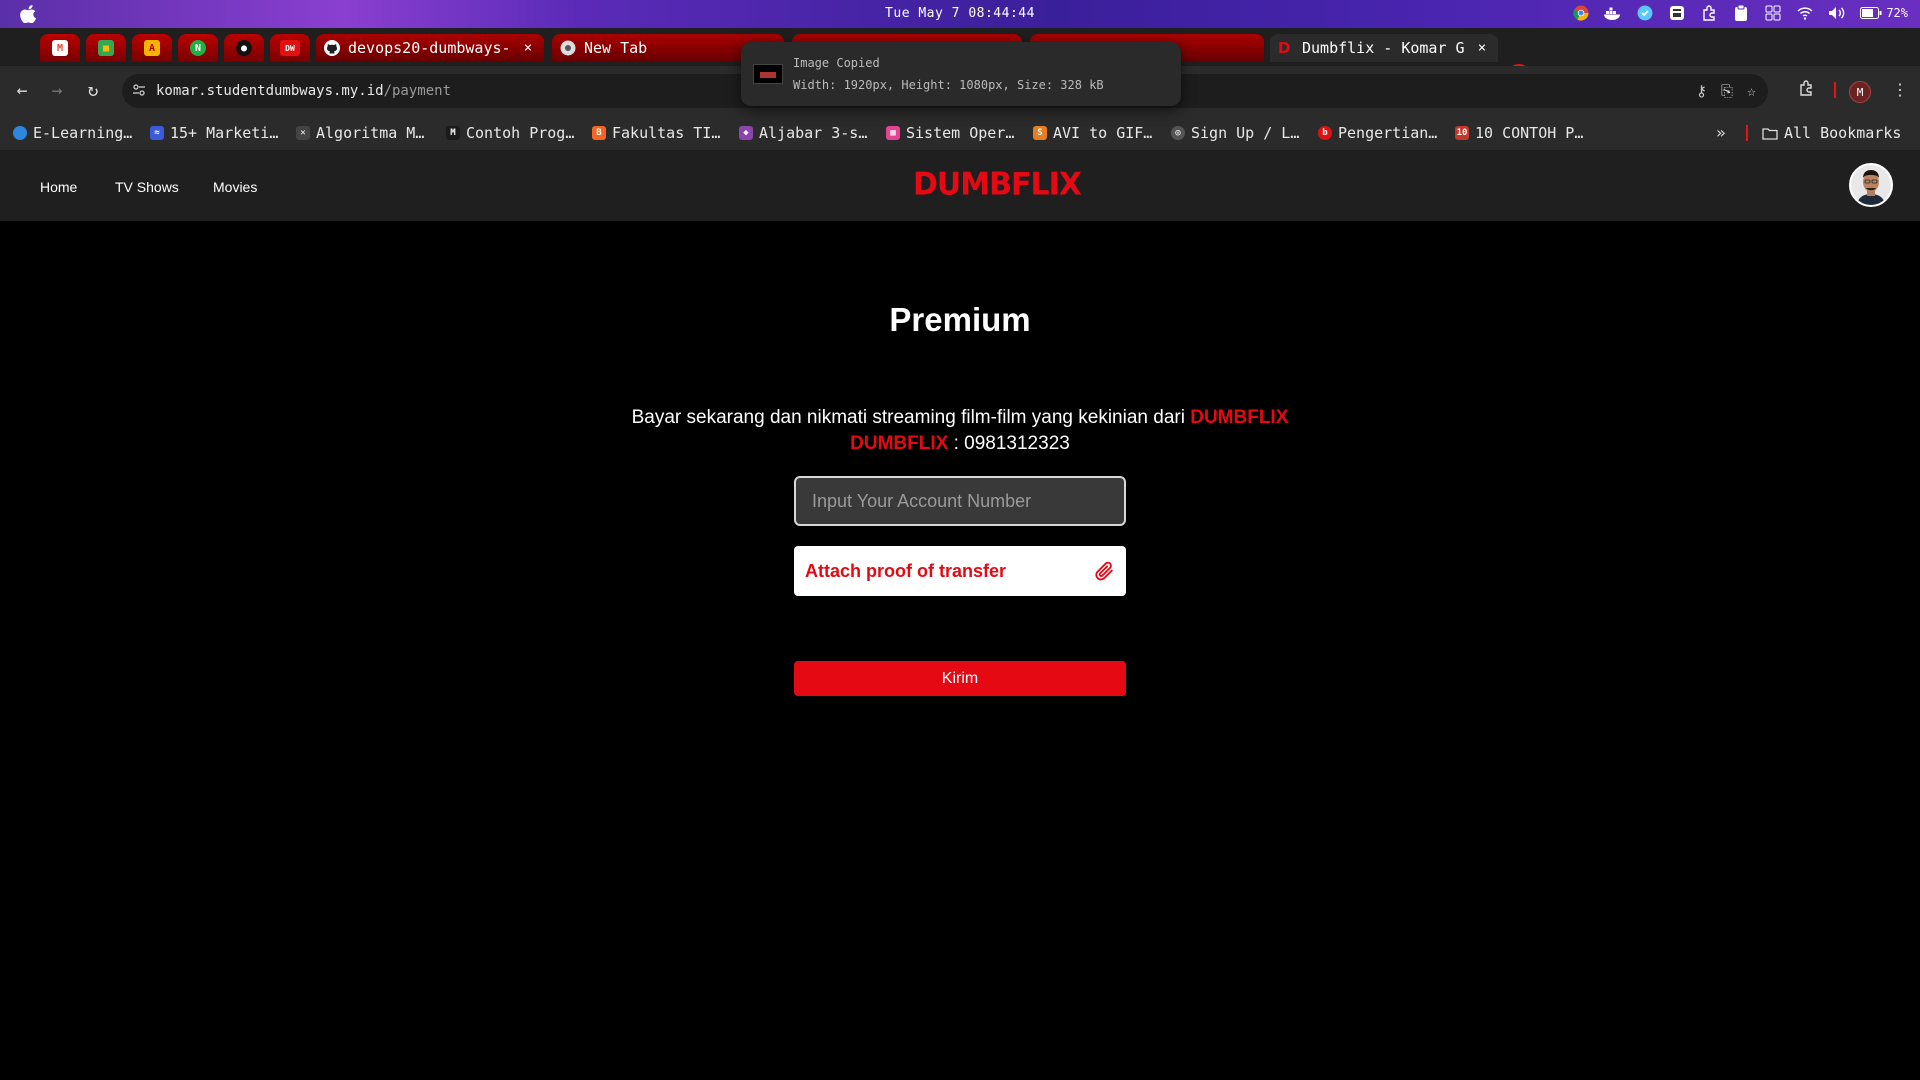 This screenshot has width=1920, height=1080. Describe the element at coordinates (1709, 13) in the screenshot. I see `extension-tray-icon` at that location.